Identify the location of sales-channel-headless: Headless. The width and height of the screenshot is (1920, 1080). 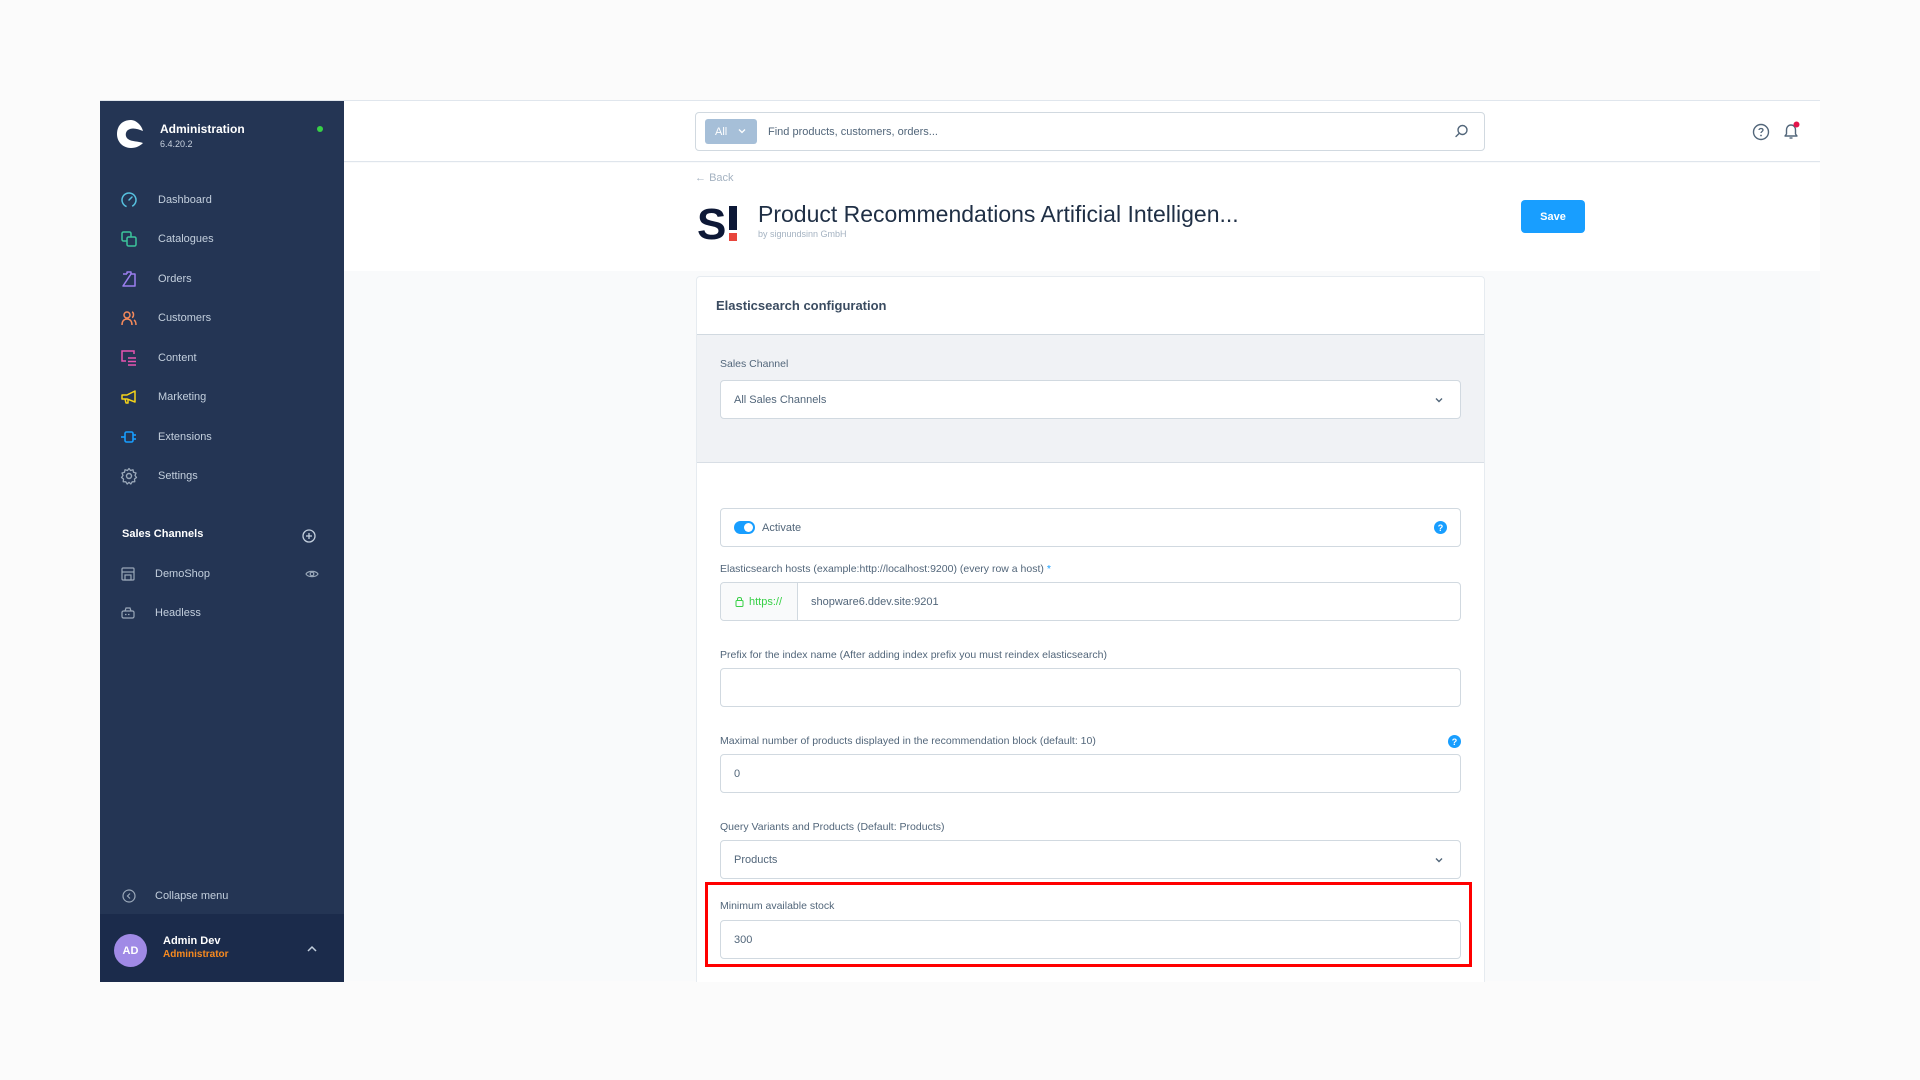
(222, 613).